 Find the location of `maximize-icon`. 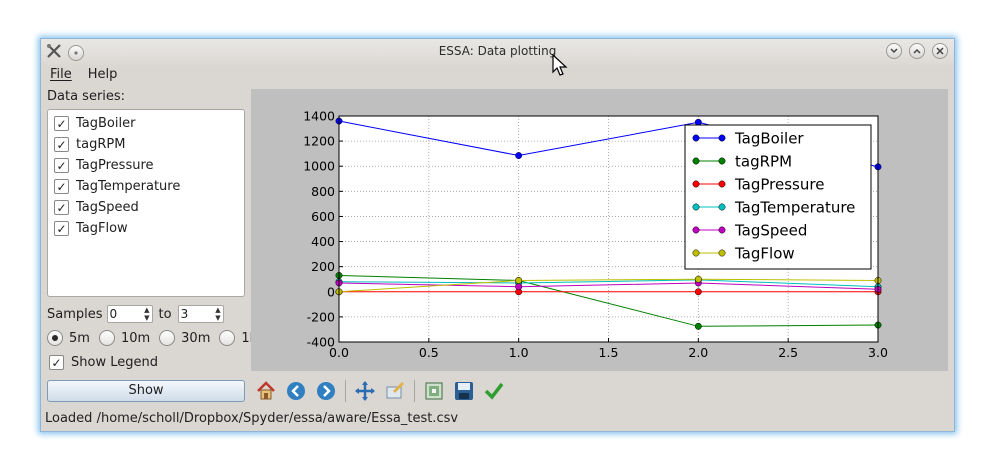

maximize-icon is located at coordinates (917, 51).